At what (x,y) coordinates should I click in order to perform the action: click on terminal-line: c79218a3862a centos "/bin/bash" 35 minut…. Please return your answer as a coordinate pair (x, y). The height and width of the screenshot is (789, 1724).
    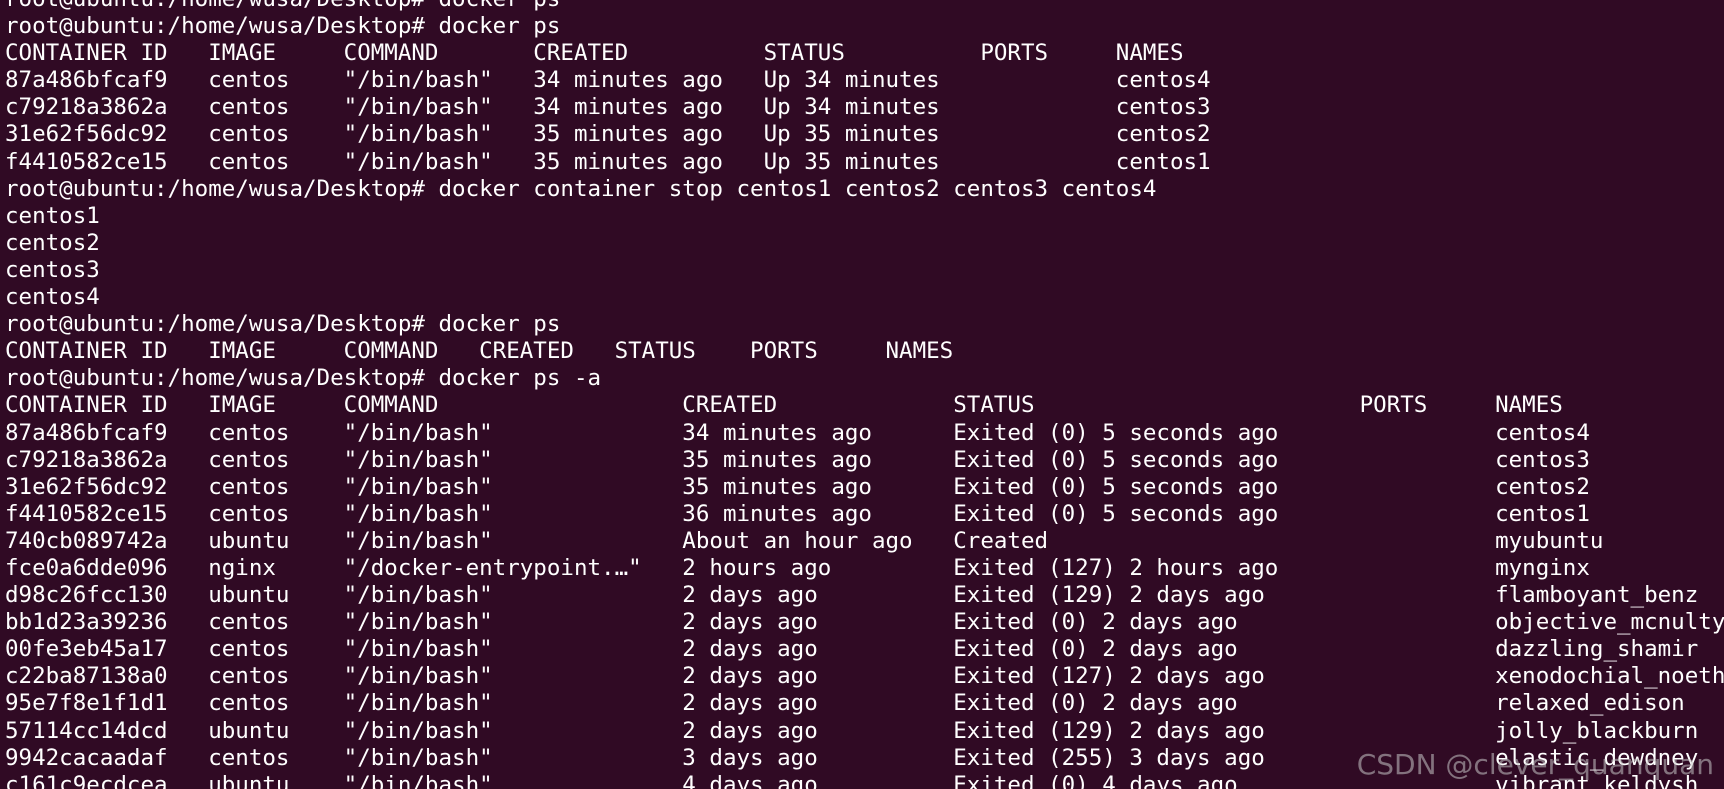
    Looking at the image, I should click on (797, 459).